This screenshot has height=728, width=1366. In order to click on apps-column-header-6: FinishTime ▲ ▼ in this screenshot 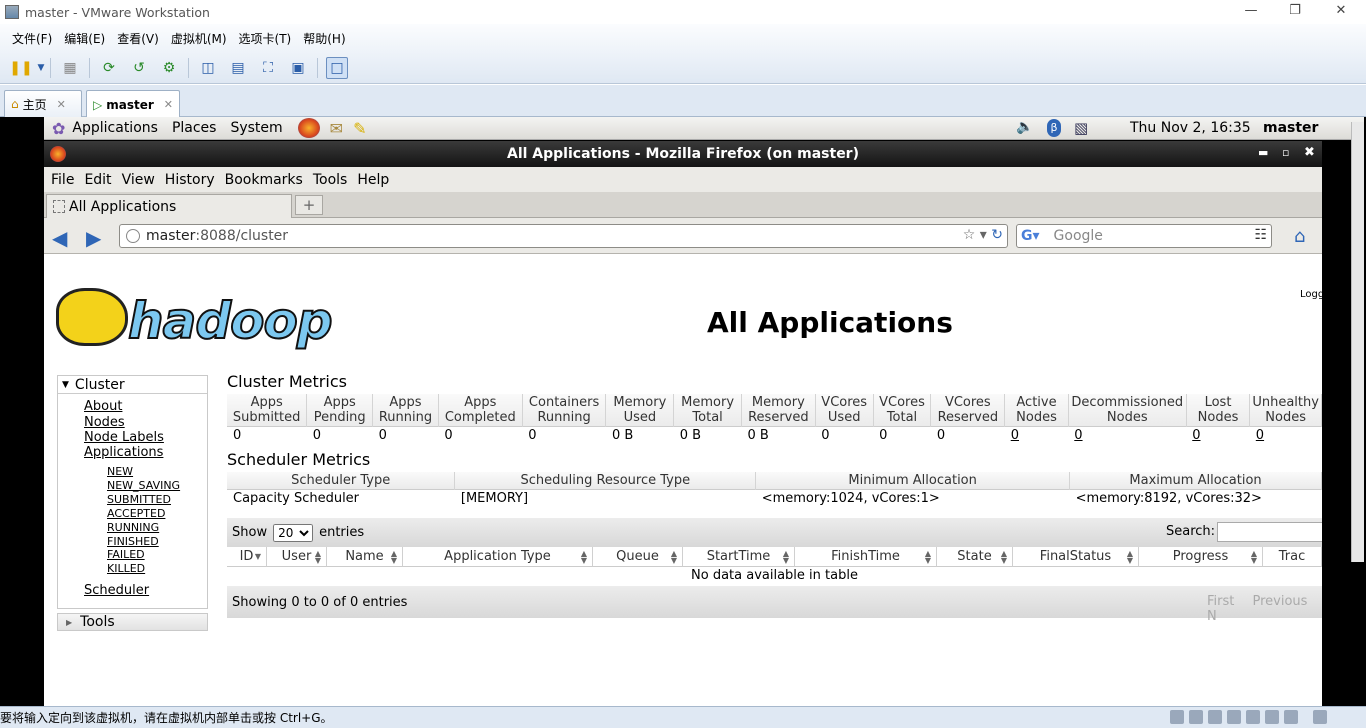, I will do `click(866, 557)`.